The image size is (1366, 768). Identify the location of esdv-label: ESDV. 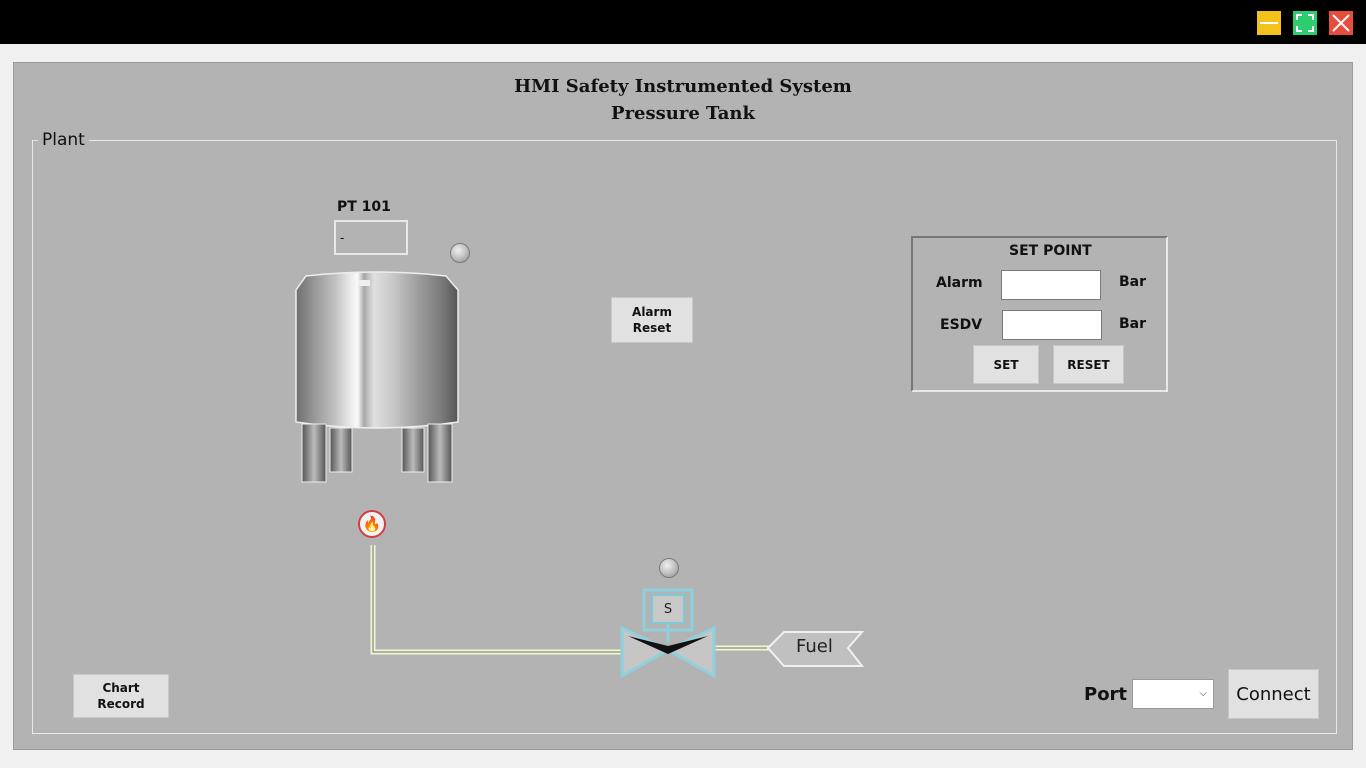
(961, 325).